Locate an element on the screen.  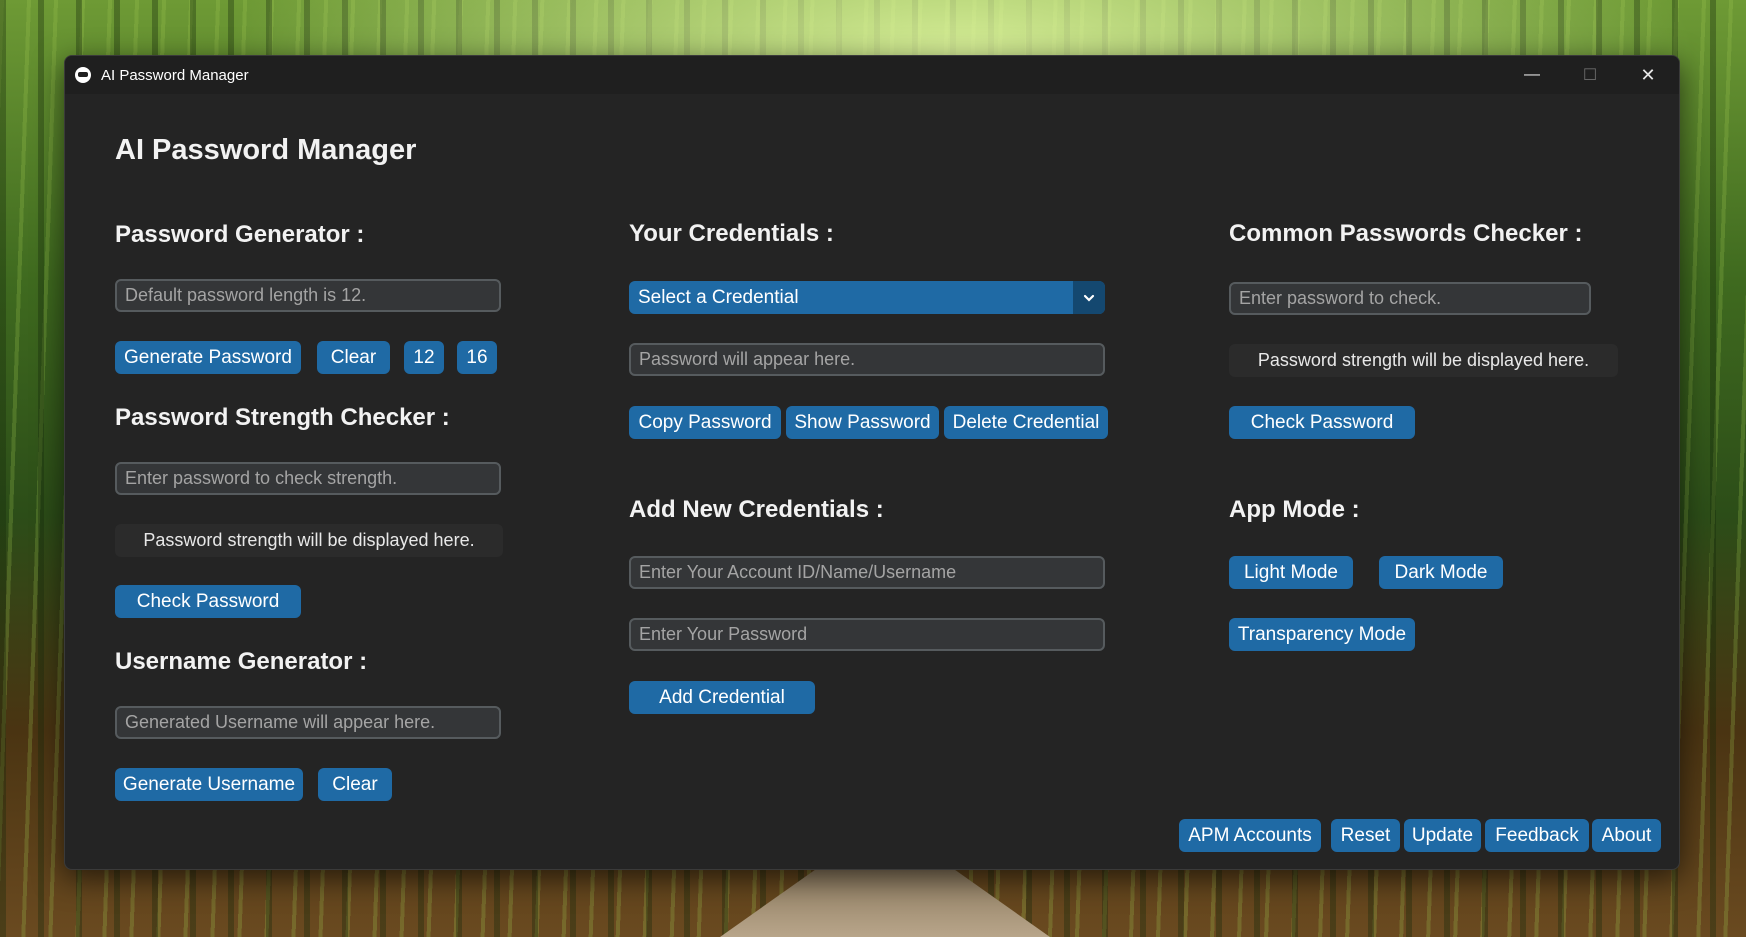
copy-password-button: Copy Password is located at coordinates (705, 422).